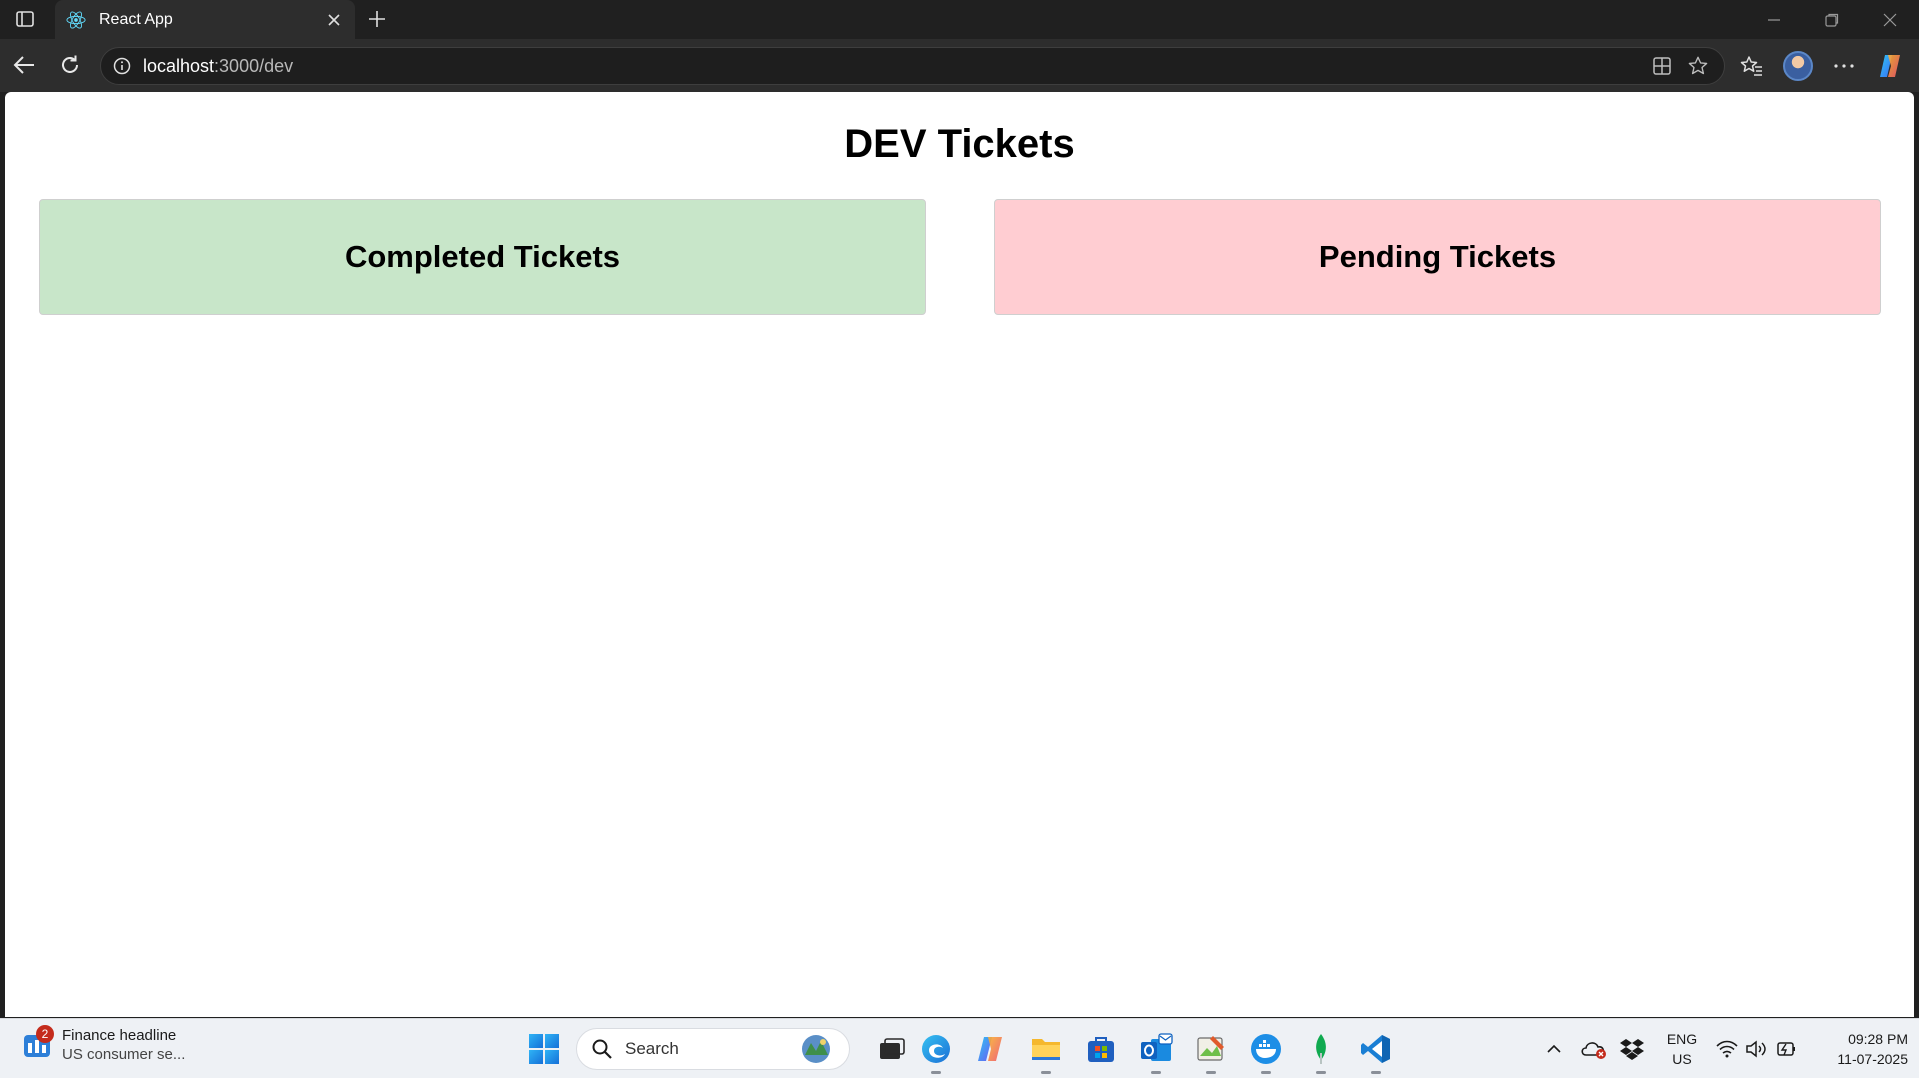 The height and width of the screenshot is (1078, 1919). I want to click on language-indicator: ENG US, so click(1682, 1049).